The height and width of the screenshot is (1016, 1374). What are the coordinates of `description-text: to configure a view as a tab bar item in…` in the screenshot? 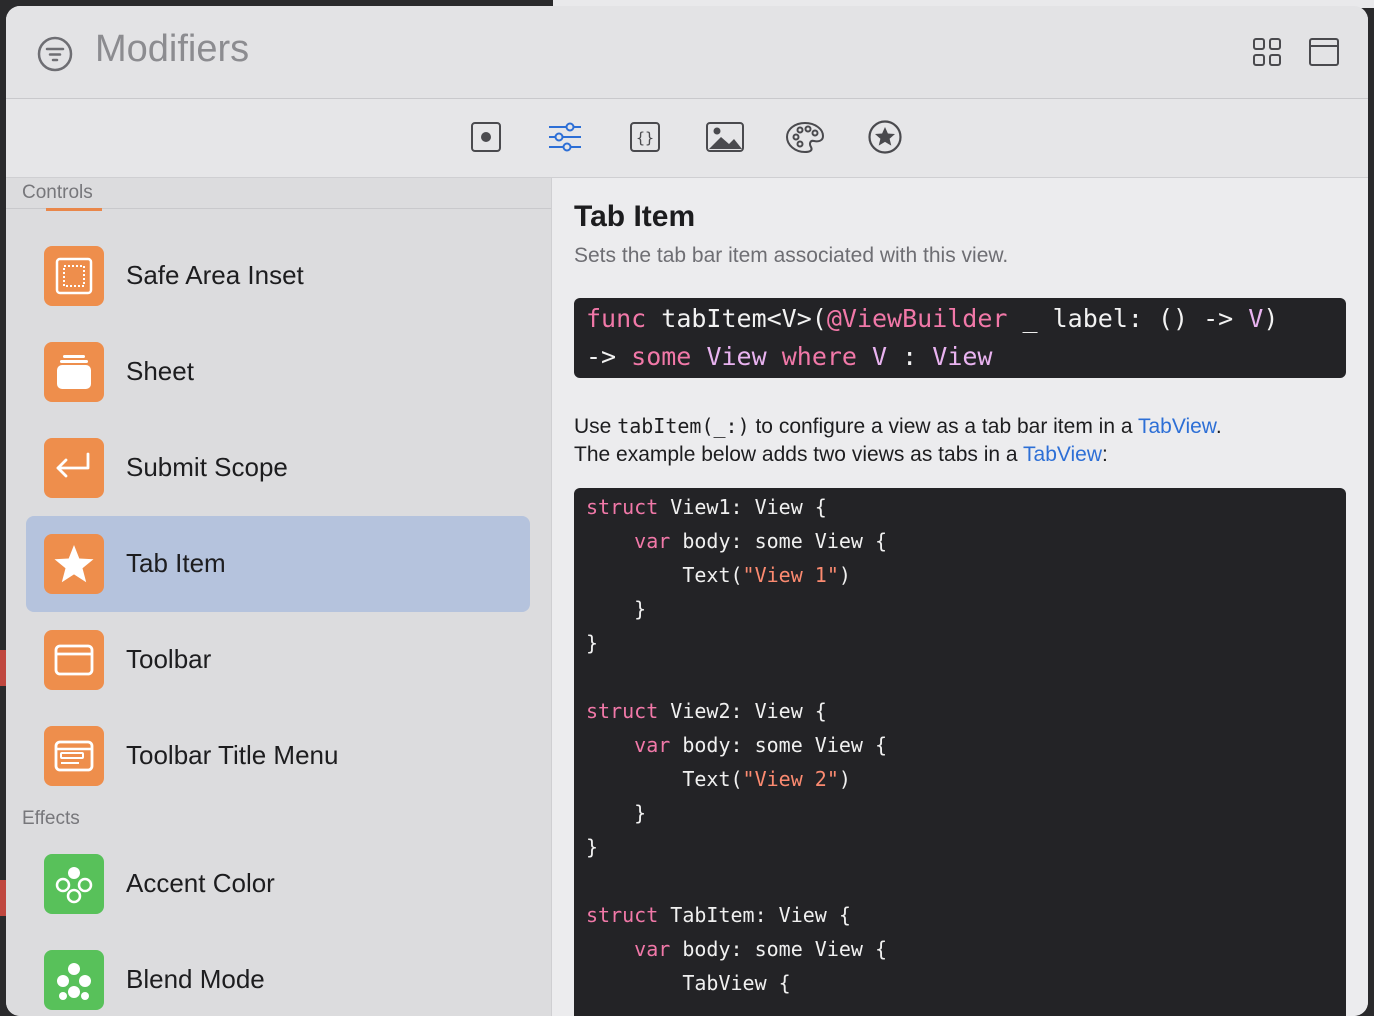 It's located at (943, 426).